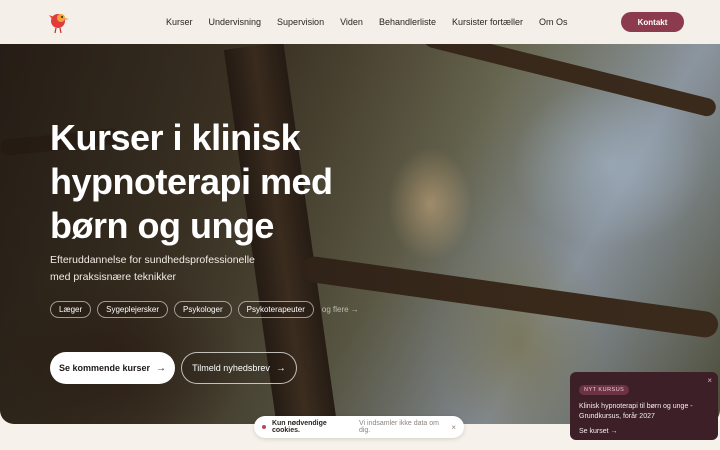 The height and width of the screenshot is (450, 720). Describe the element at coordinates (553, 22) in the screenshot. I see `nav-item-om-os: Om Os` at that location.